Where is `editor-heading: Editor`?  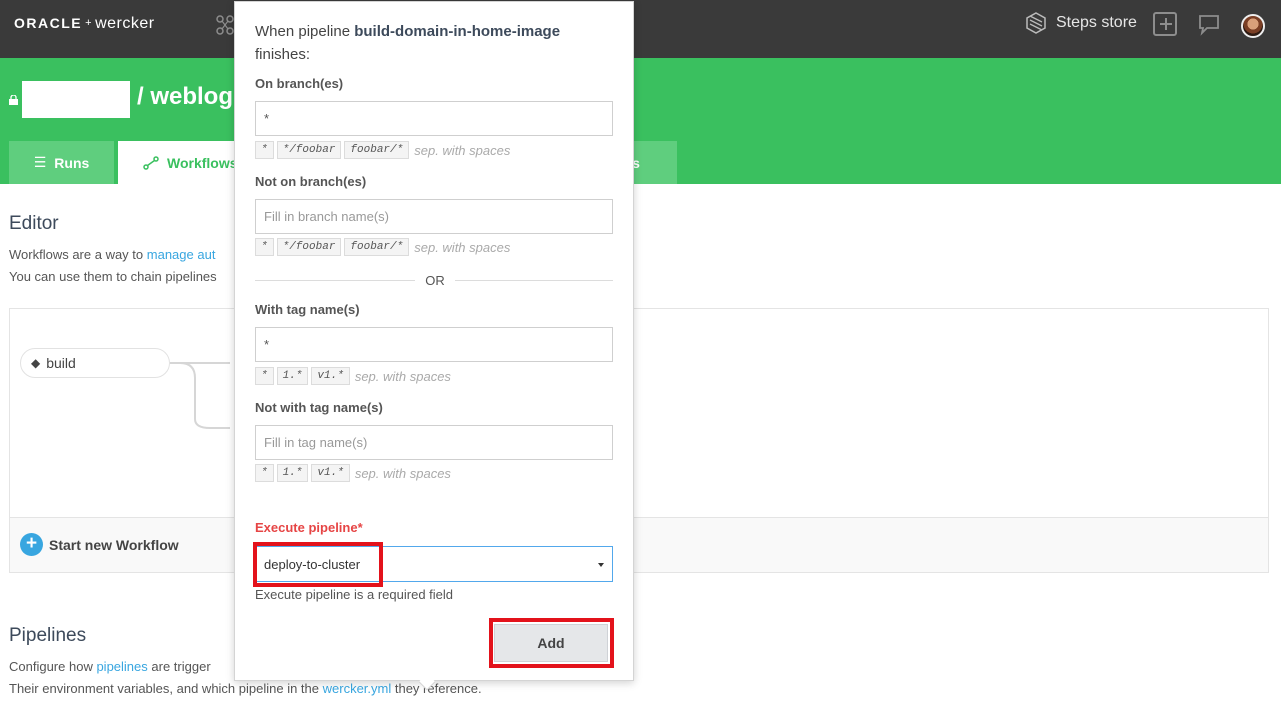
editor-heading: Editor is located at coordinates (34, 223).